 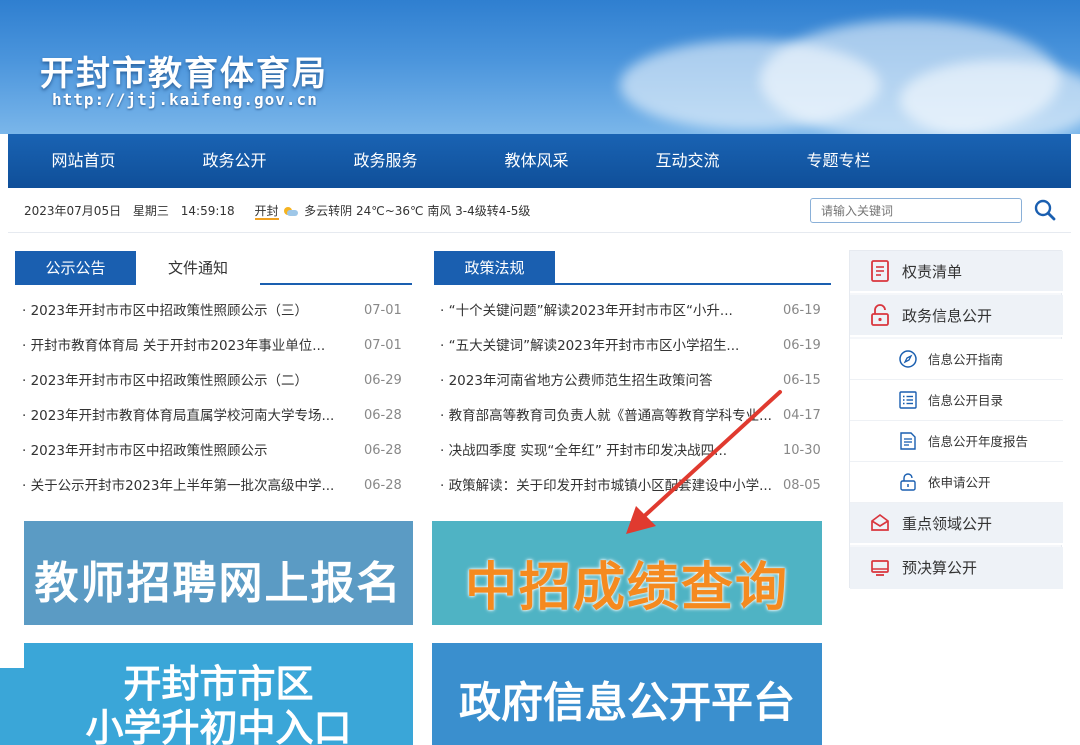 What do you see at coordinates (634, 383) in the screenshot?
I see `list-item: · 2023年河南省地方公费师范生招生政策问答 06-15` at bounding box center [634, 383].